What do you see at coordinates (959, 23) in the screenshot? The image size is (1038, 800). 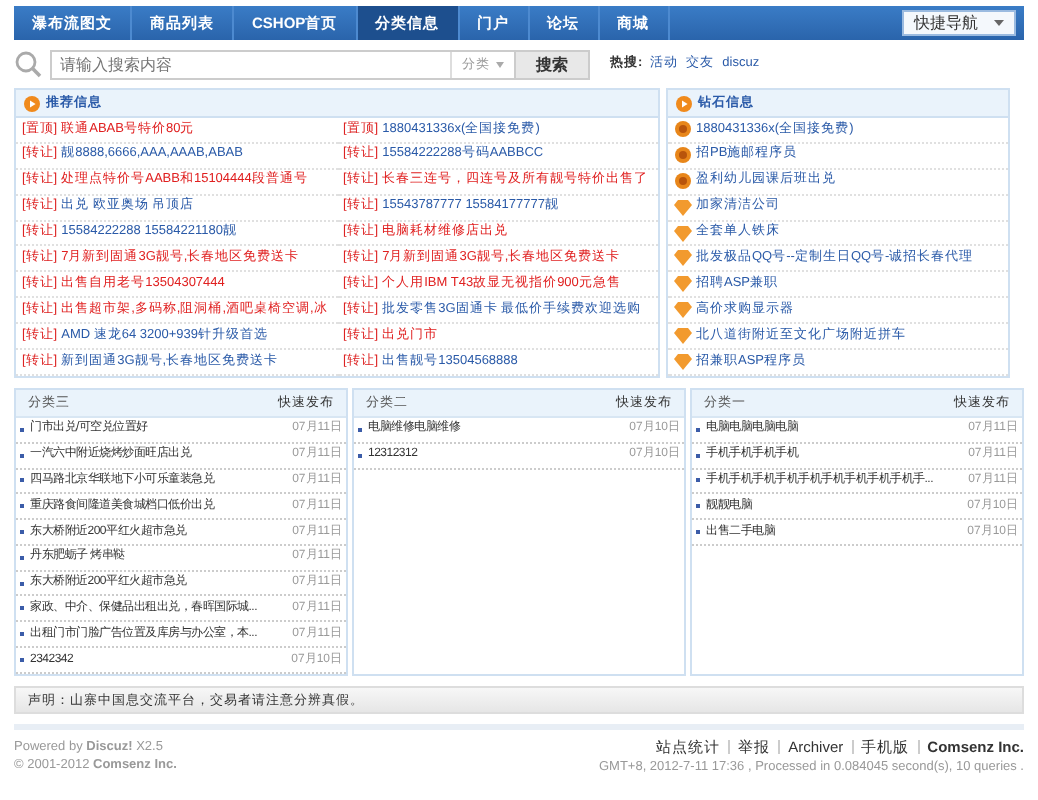 I see `quick-nav-button: 快捷导航` at bounding box center [959, 23].